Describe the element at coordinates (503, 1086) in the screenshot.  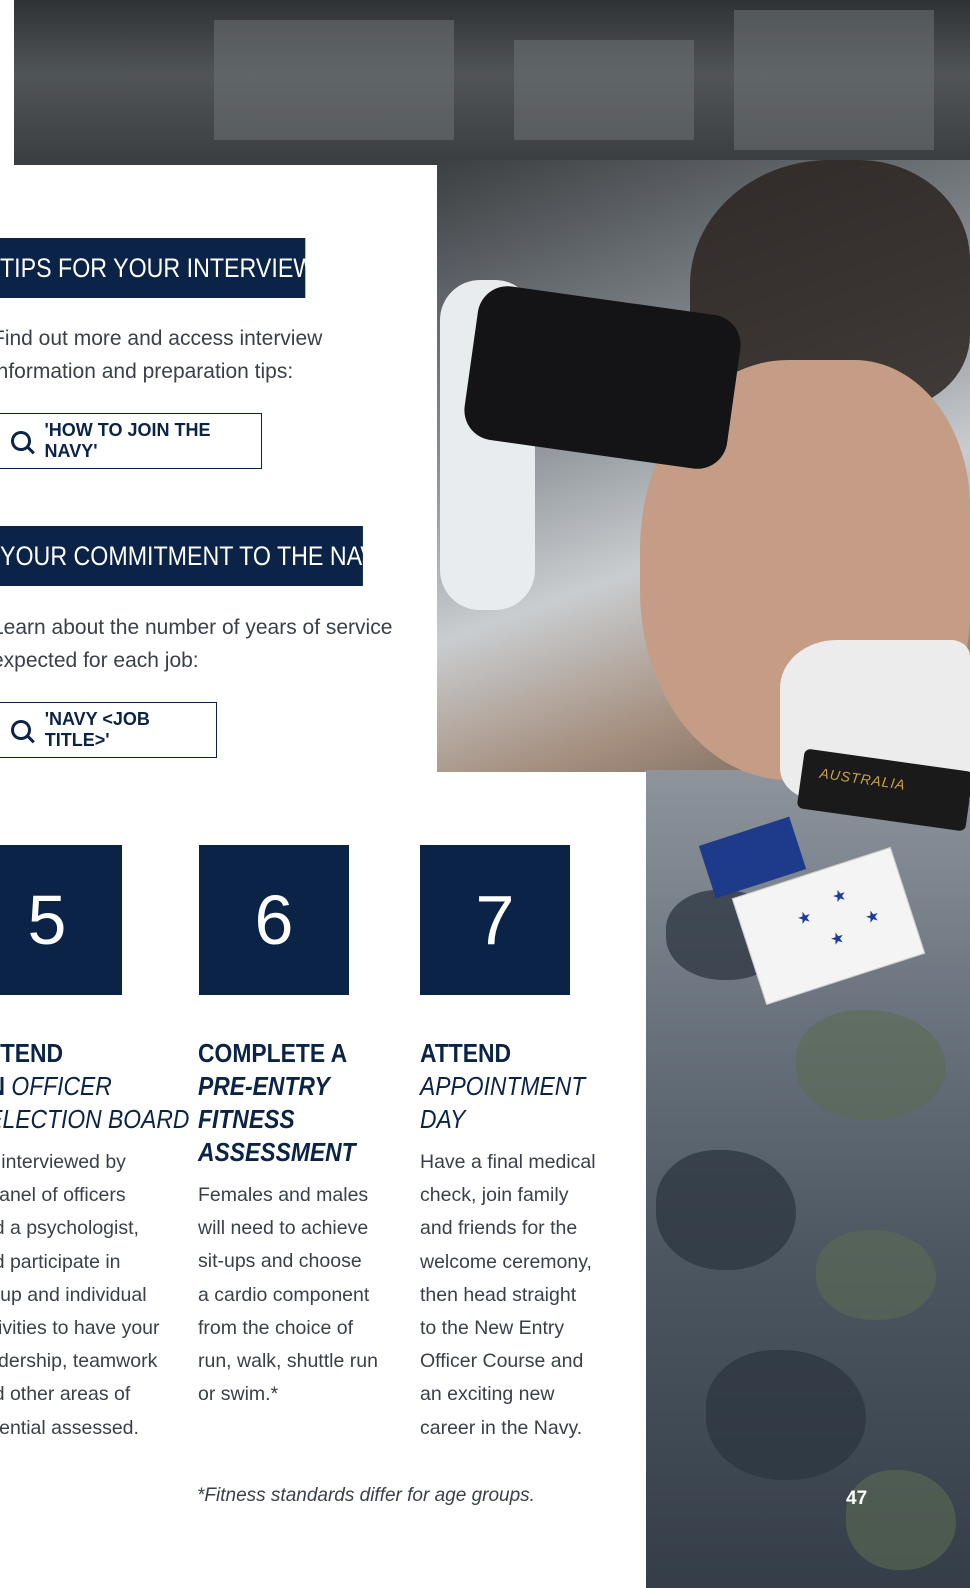
I see `step-7-title: ATTEND APPOINTMENT DAY` at that location.